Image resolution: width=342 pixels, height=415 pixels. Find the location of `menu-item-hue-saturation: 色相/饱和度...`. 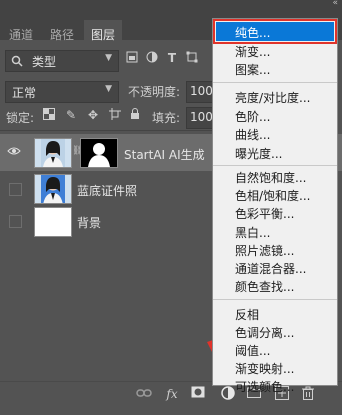

menu-item-hue-saturation: 色相/饱和度... is located at coordinates (273, 195).